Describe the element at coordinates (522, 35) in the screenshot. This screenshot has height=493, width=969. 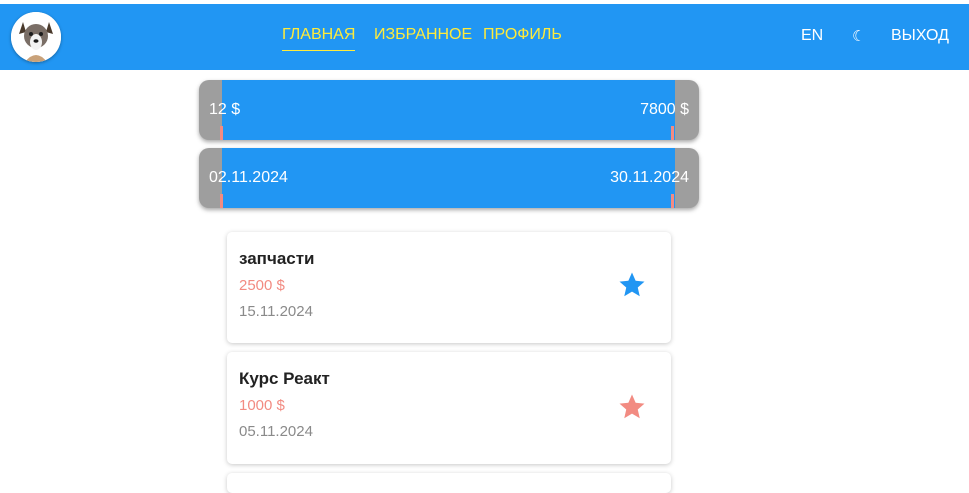
I see `nav-profile-link: ПРОФИЛЬ` at that location.